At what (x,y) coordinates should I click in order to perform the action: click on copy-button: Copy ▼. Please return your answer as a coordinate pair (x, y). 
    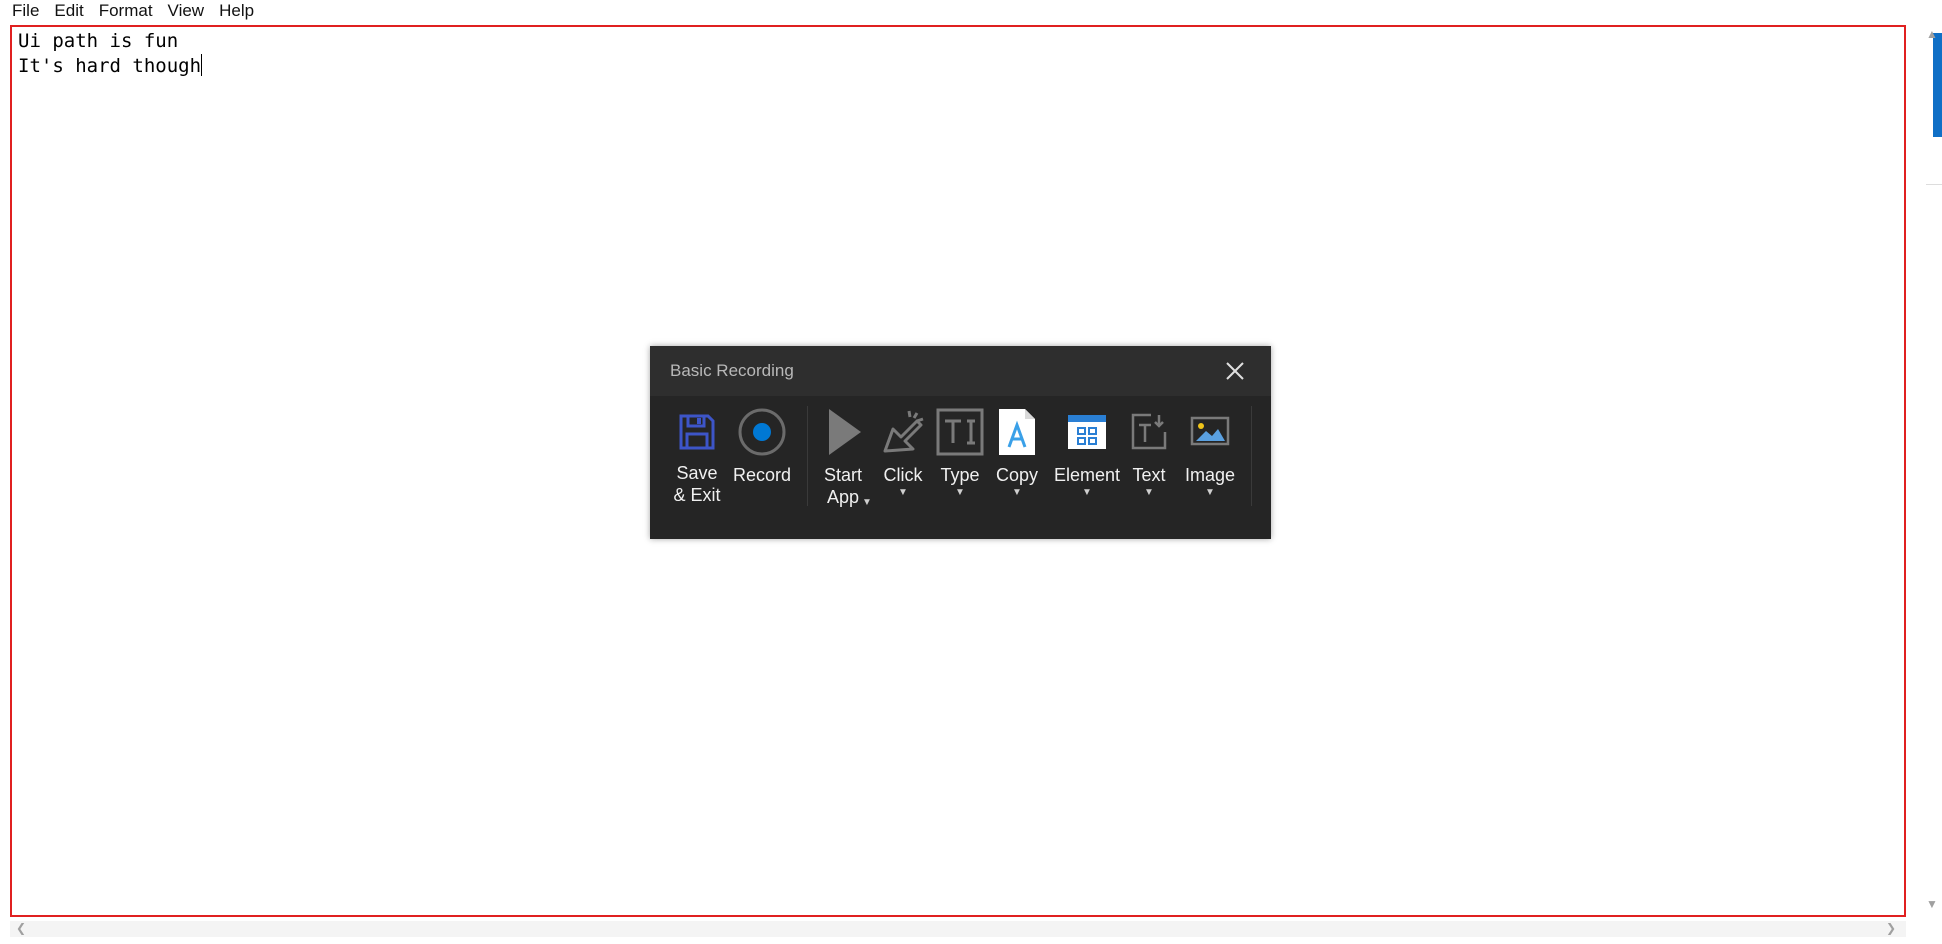
    Looking at the image, I should click on (1017, 466).